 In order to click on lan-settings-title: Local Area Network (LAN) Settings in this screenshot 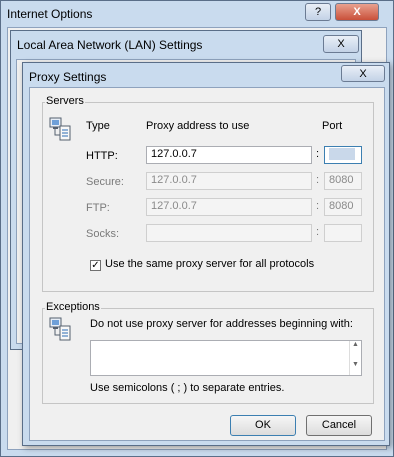, I will do `click(110, 45)`.